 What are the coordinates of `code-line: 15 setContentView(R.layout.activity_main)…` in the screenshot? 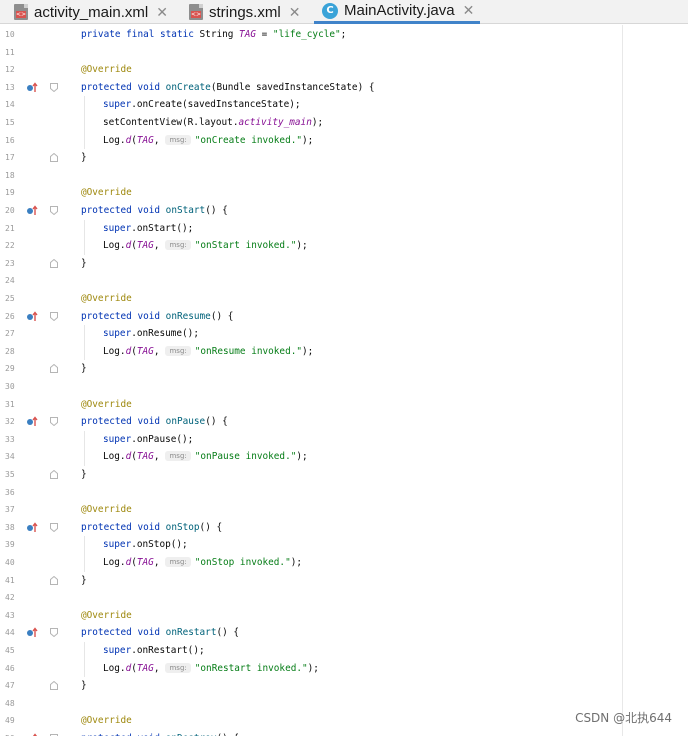 It's located at (344, 123).